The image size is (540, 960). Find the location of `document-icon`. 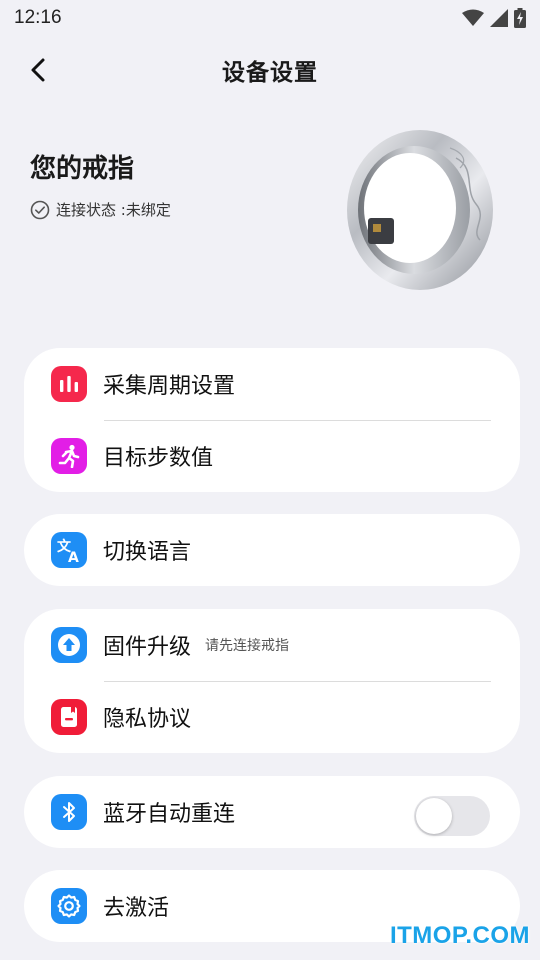

document-icon is located at coordinates (69, 717).